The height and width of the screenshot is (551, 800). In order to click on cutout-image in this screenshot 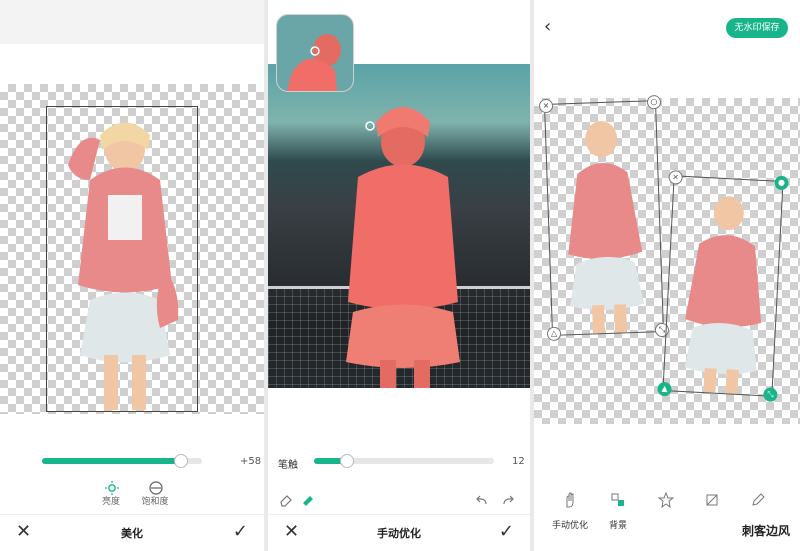, I will do `click(123, 266)`.